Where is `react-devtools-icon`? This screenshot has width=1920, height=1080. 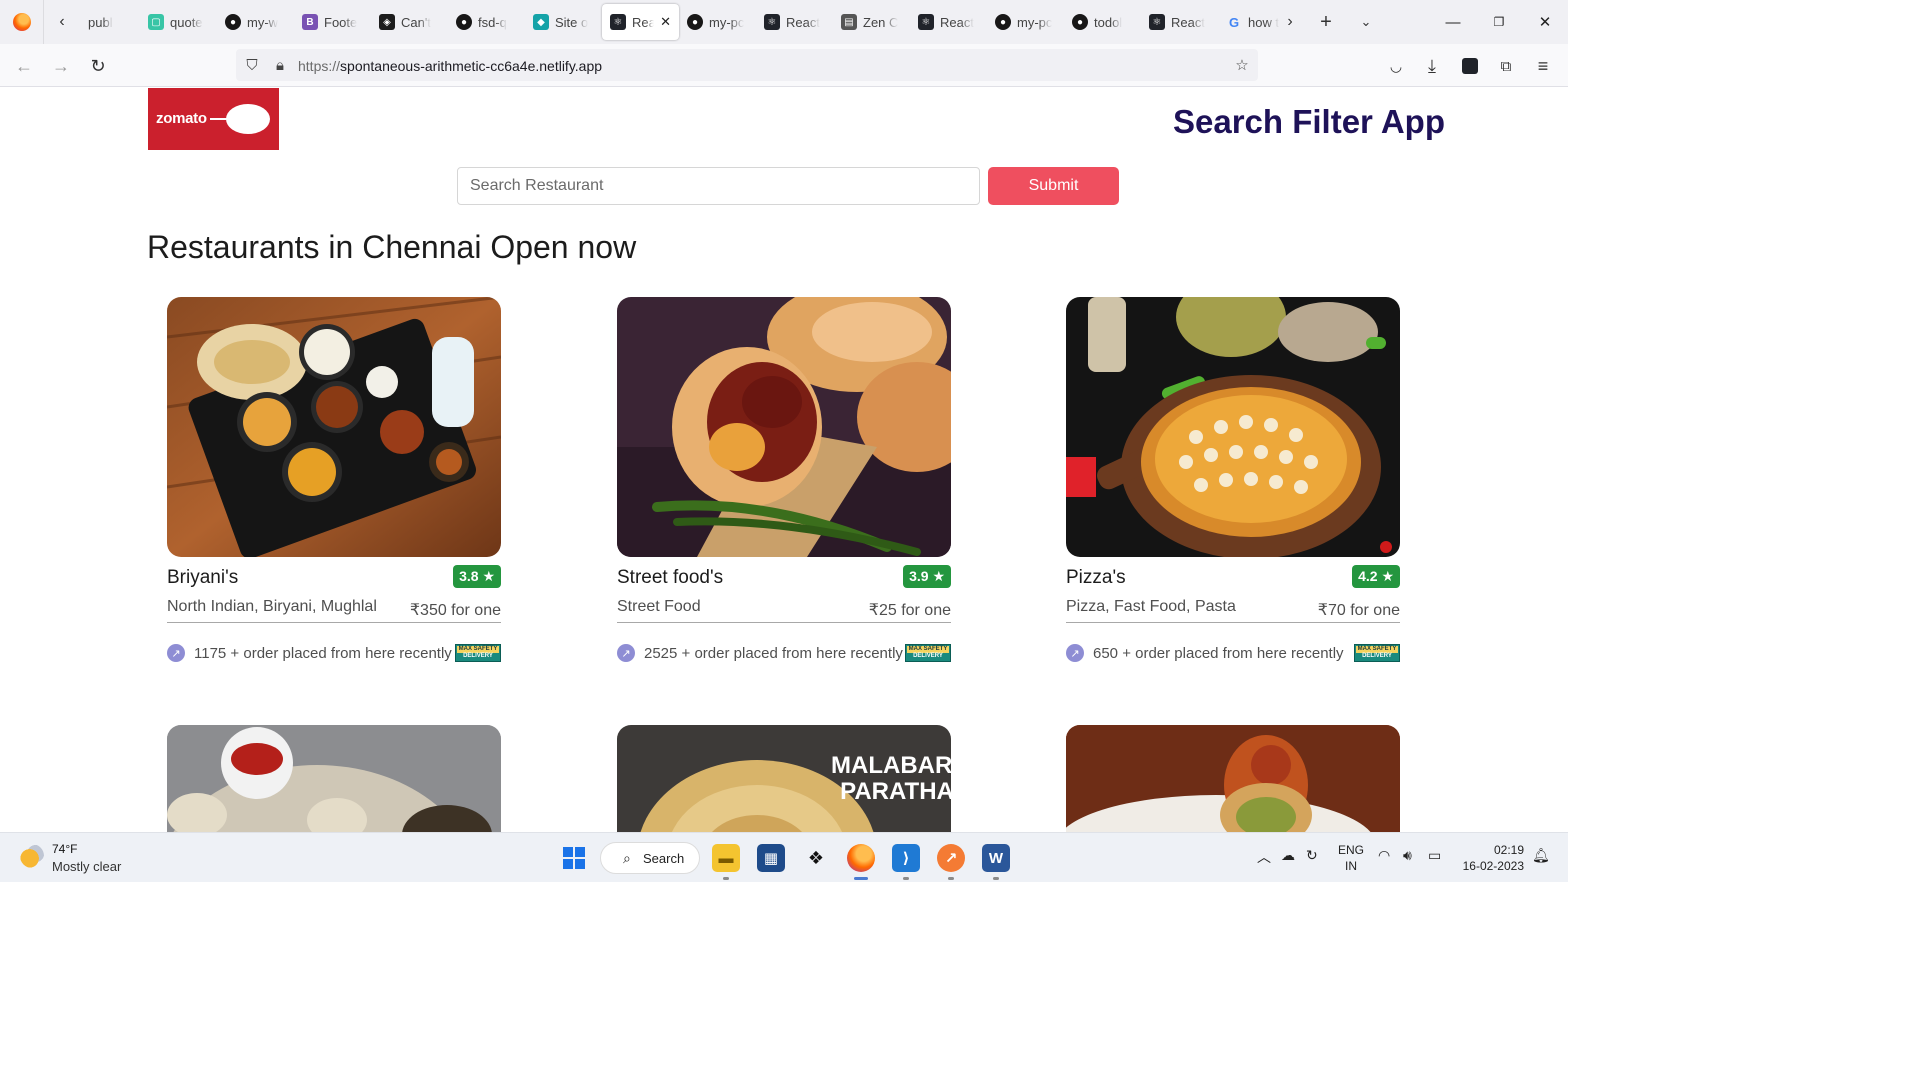 react-devtools-icon is located at coordinates (1470, 66).